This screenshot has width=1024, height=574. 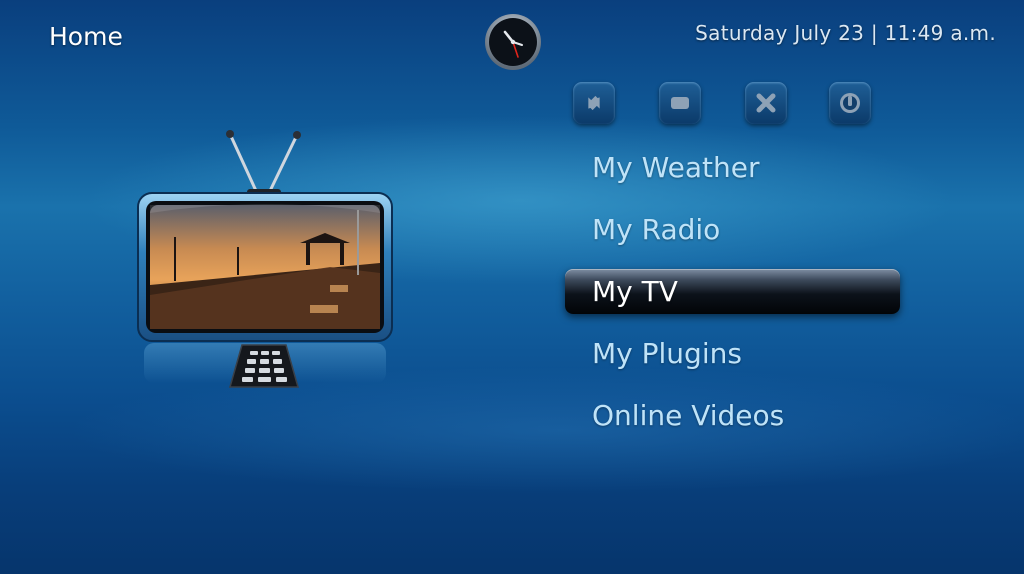 I want to click on page-title: Home, so click(x=86, y=36).